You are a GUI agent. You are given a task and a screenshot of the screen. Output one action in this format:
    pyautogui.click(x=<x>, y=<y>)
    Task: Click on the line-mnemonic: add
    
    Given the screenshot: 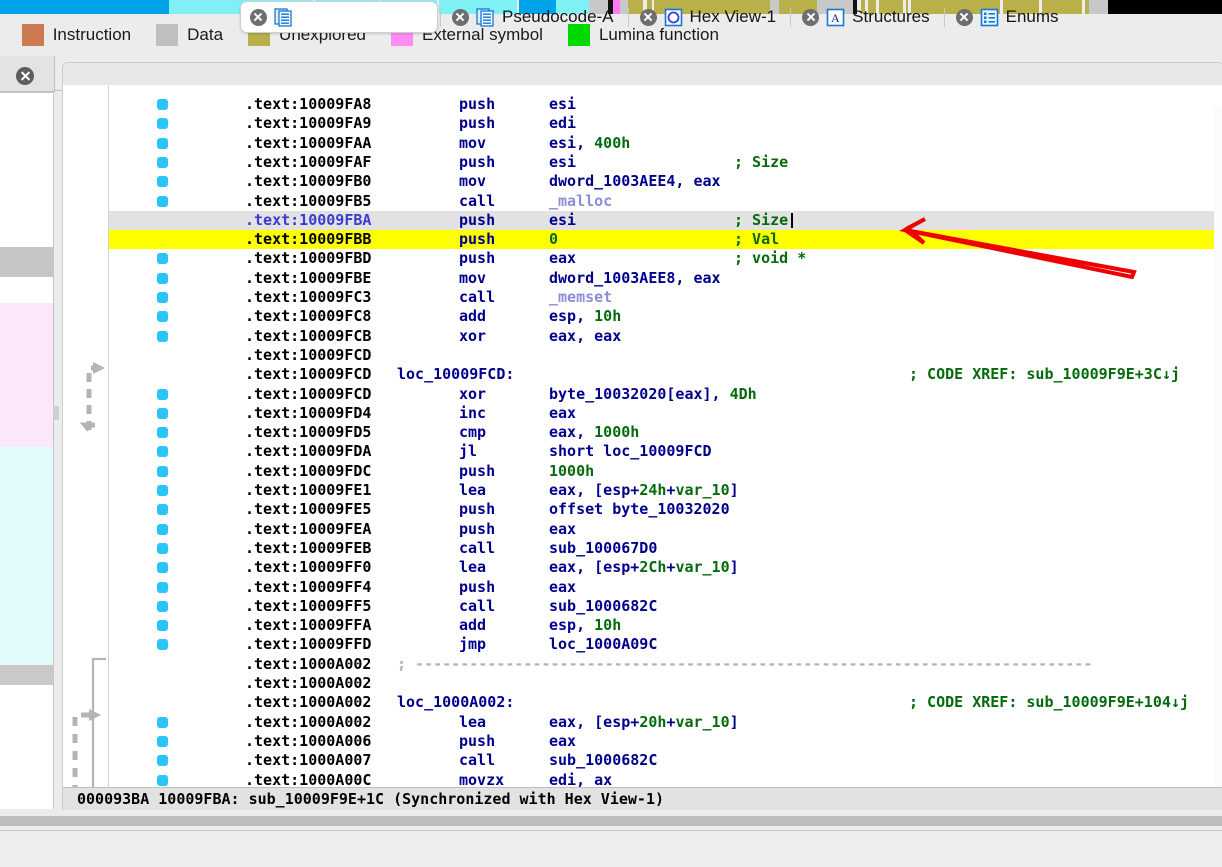 What is the action you would take?
    pyautogui.click(x=473, y=625)
    